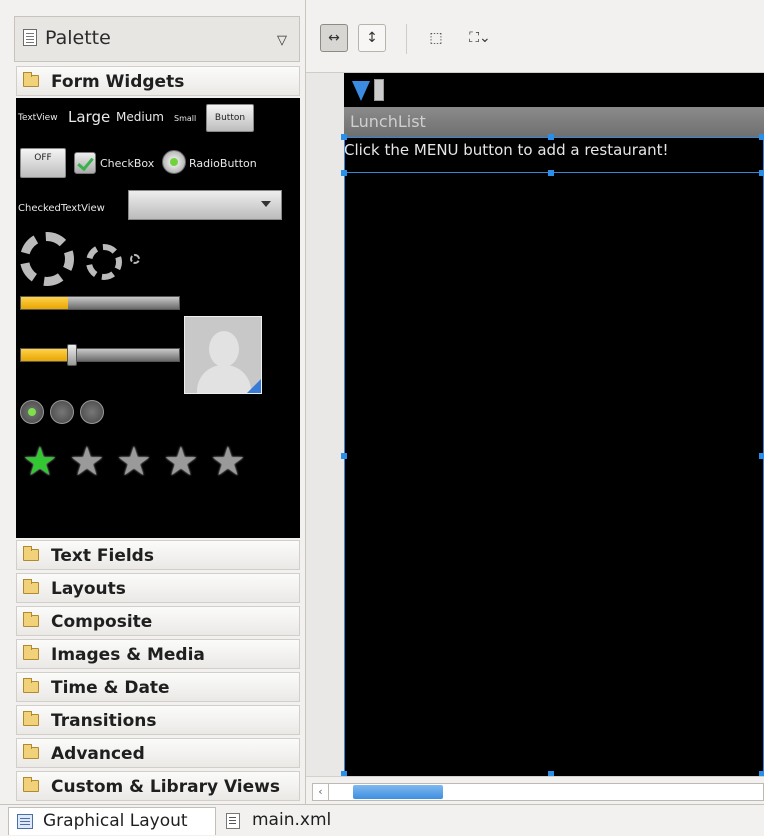 The width and height of the screenshot is (764, 836). I want to click on category-form-widgets: Form Widgets, so click(158, 81).